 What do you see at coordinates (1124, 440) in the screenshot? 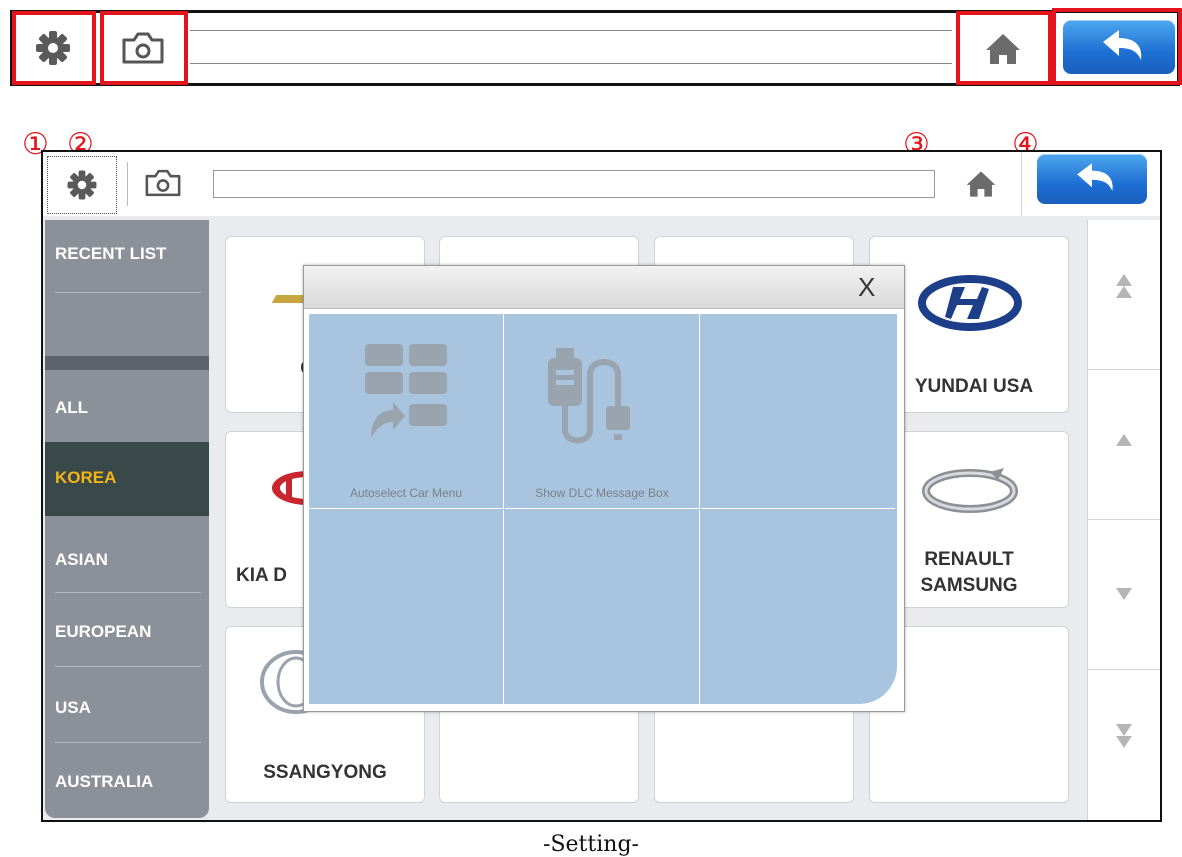
I see `up-arrow-icon` at bounding box center [1124, 440].